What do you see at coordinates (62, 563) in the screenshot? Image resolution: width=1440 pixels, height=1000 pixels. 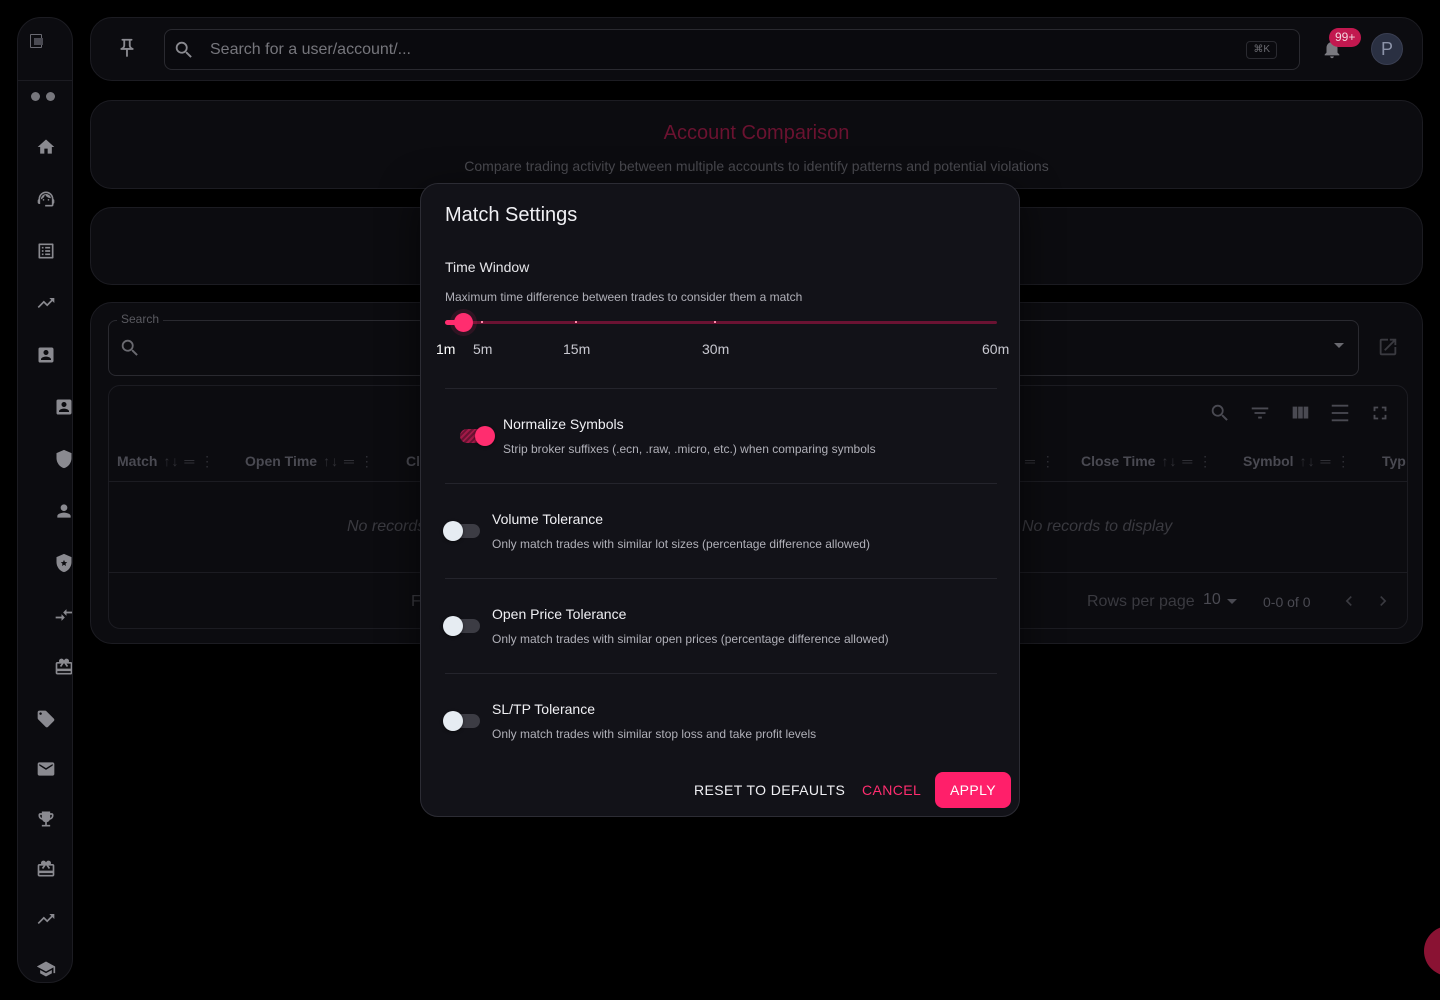 I see `verified-shield-icon` at bounding box center [62, 563].